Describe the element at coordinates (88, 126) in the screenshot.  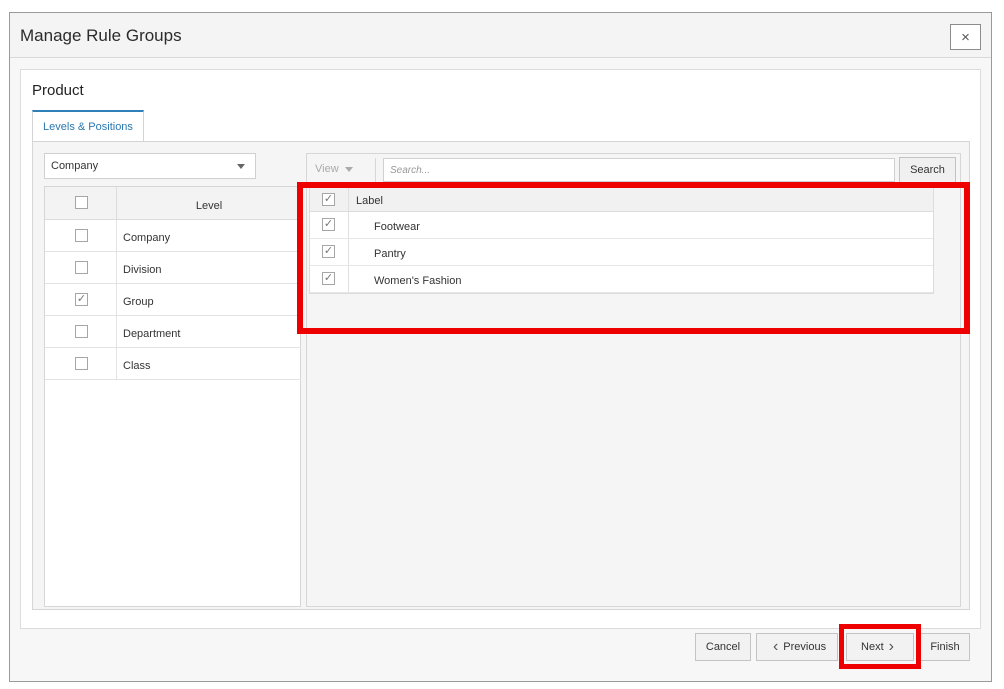
I see `tab-levels-positions: Levels & Positions` at that location.